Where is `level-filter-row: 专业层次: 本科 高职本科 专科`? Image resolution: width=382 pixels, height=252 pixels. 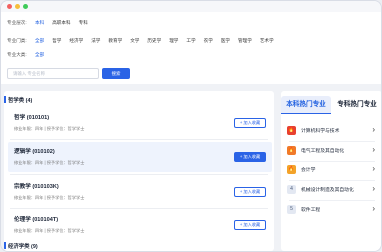 level-filter-row: 专业层次: 本科 高职本科 专科 is located at coordinates (51, 23).